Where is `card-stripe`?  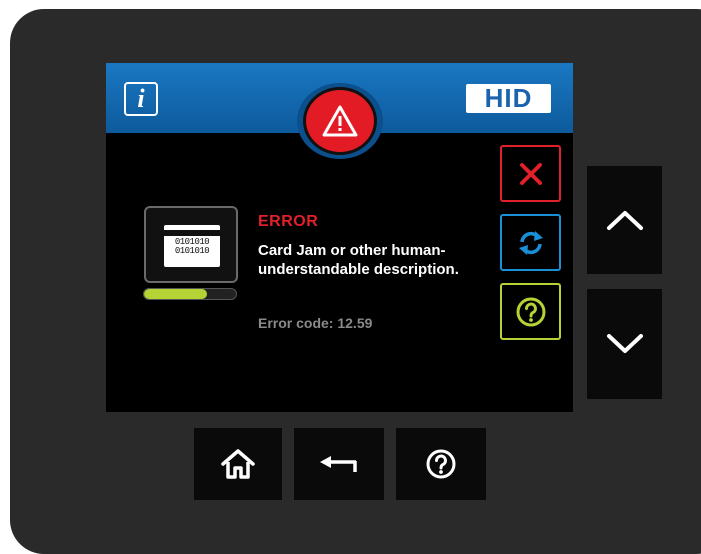
card-stripe is located at coordinates (192, 233).